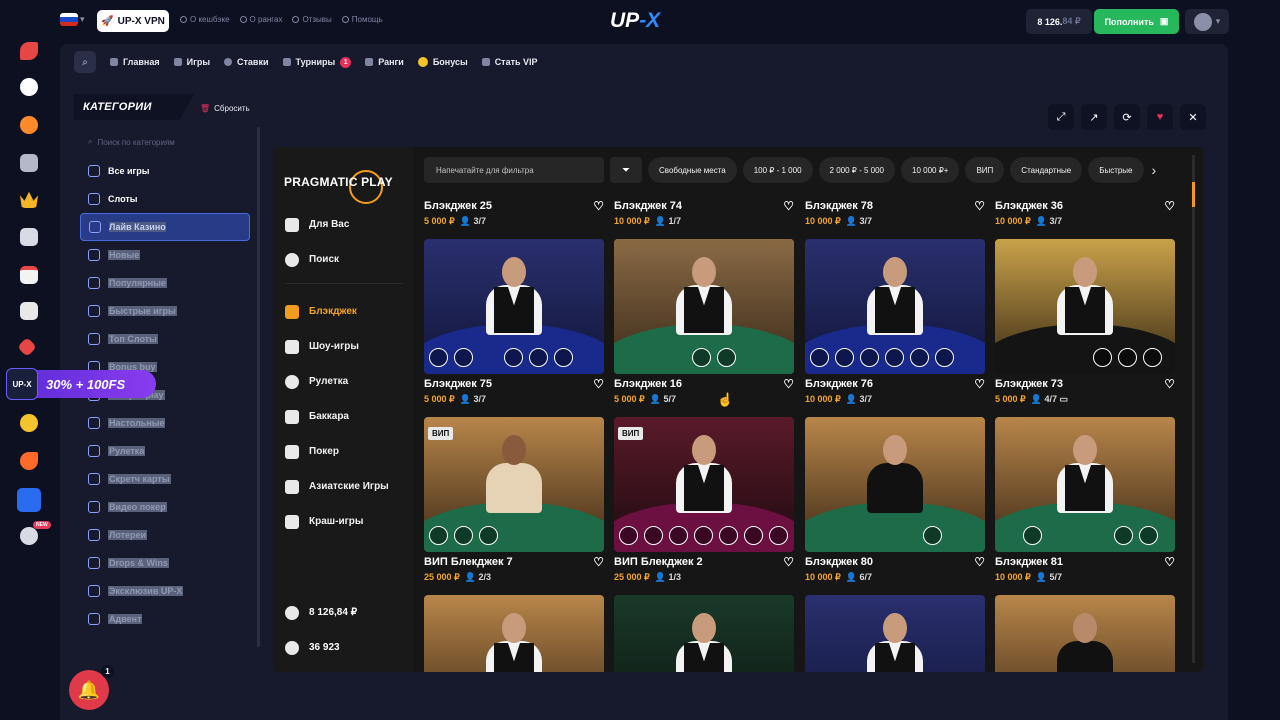  What do you see at coordinates (1094, 117) in the screenshot?
I see `external-link-icon: ↗` at bounding box center [1094, 117].